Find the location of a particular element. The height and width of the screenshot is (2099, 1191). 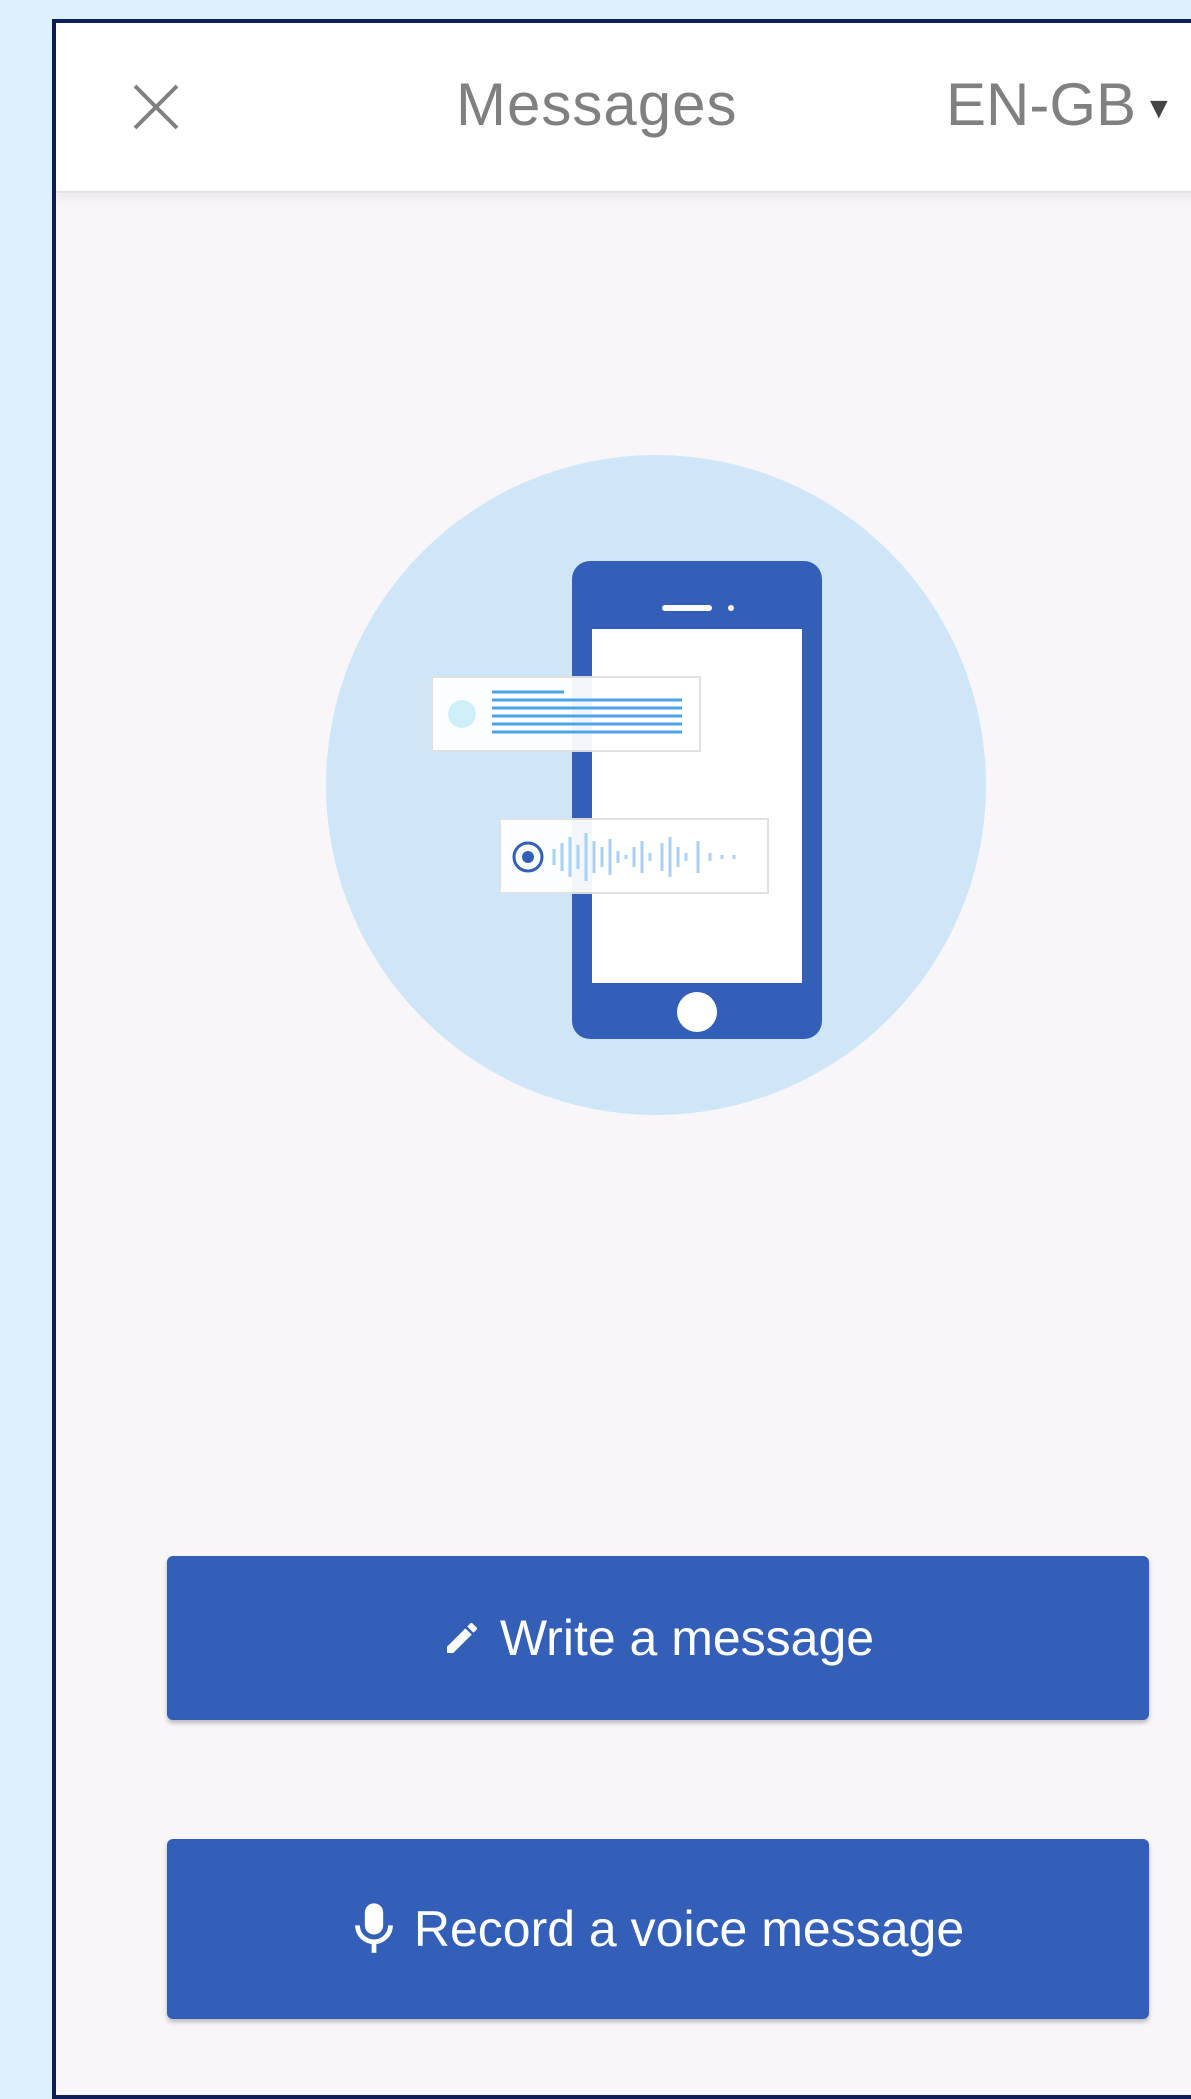

page-title: Messages is located at coordinates (597, 104).